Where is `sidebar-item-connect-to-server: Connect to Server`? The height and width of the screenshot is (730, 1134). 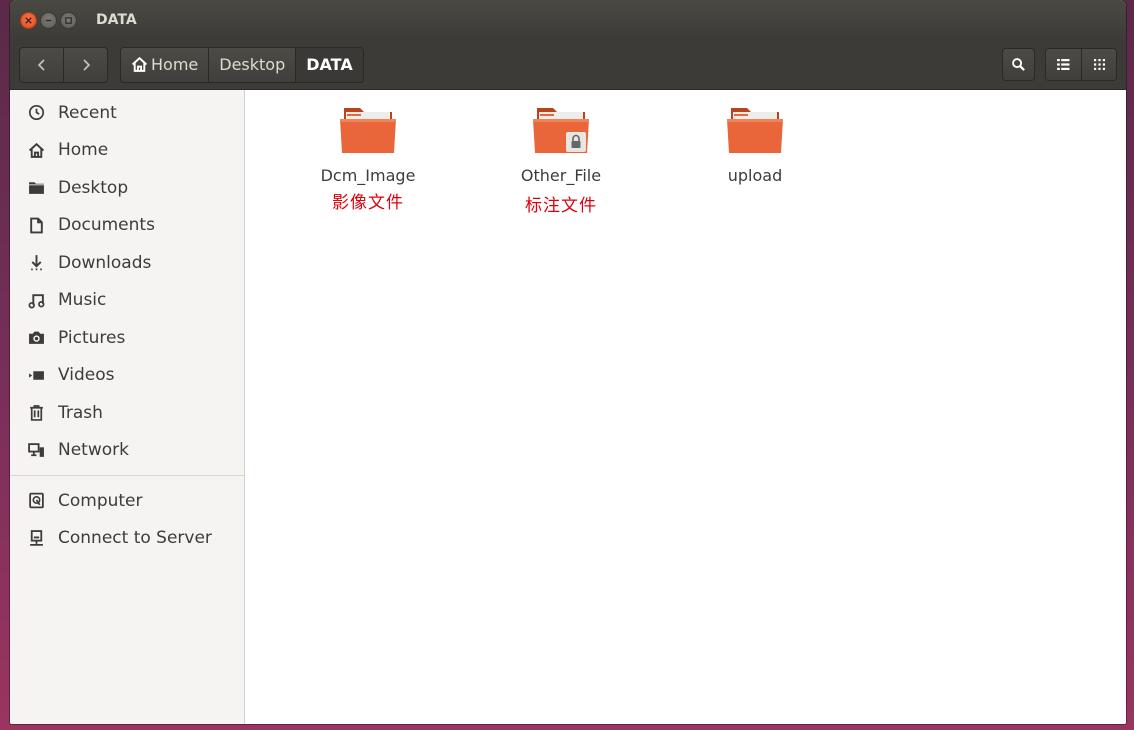
sidebar-item-connect-to-server: Connect to Server is located at coordinates (127, 539).